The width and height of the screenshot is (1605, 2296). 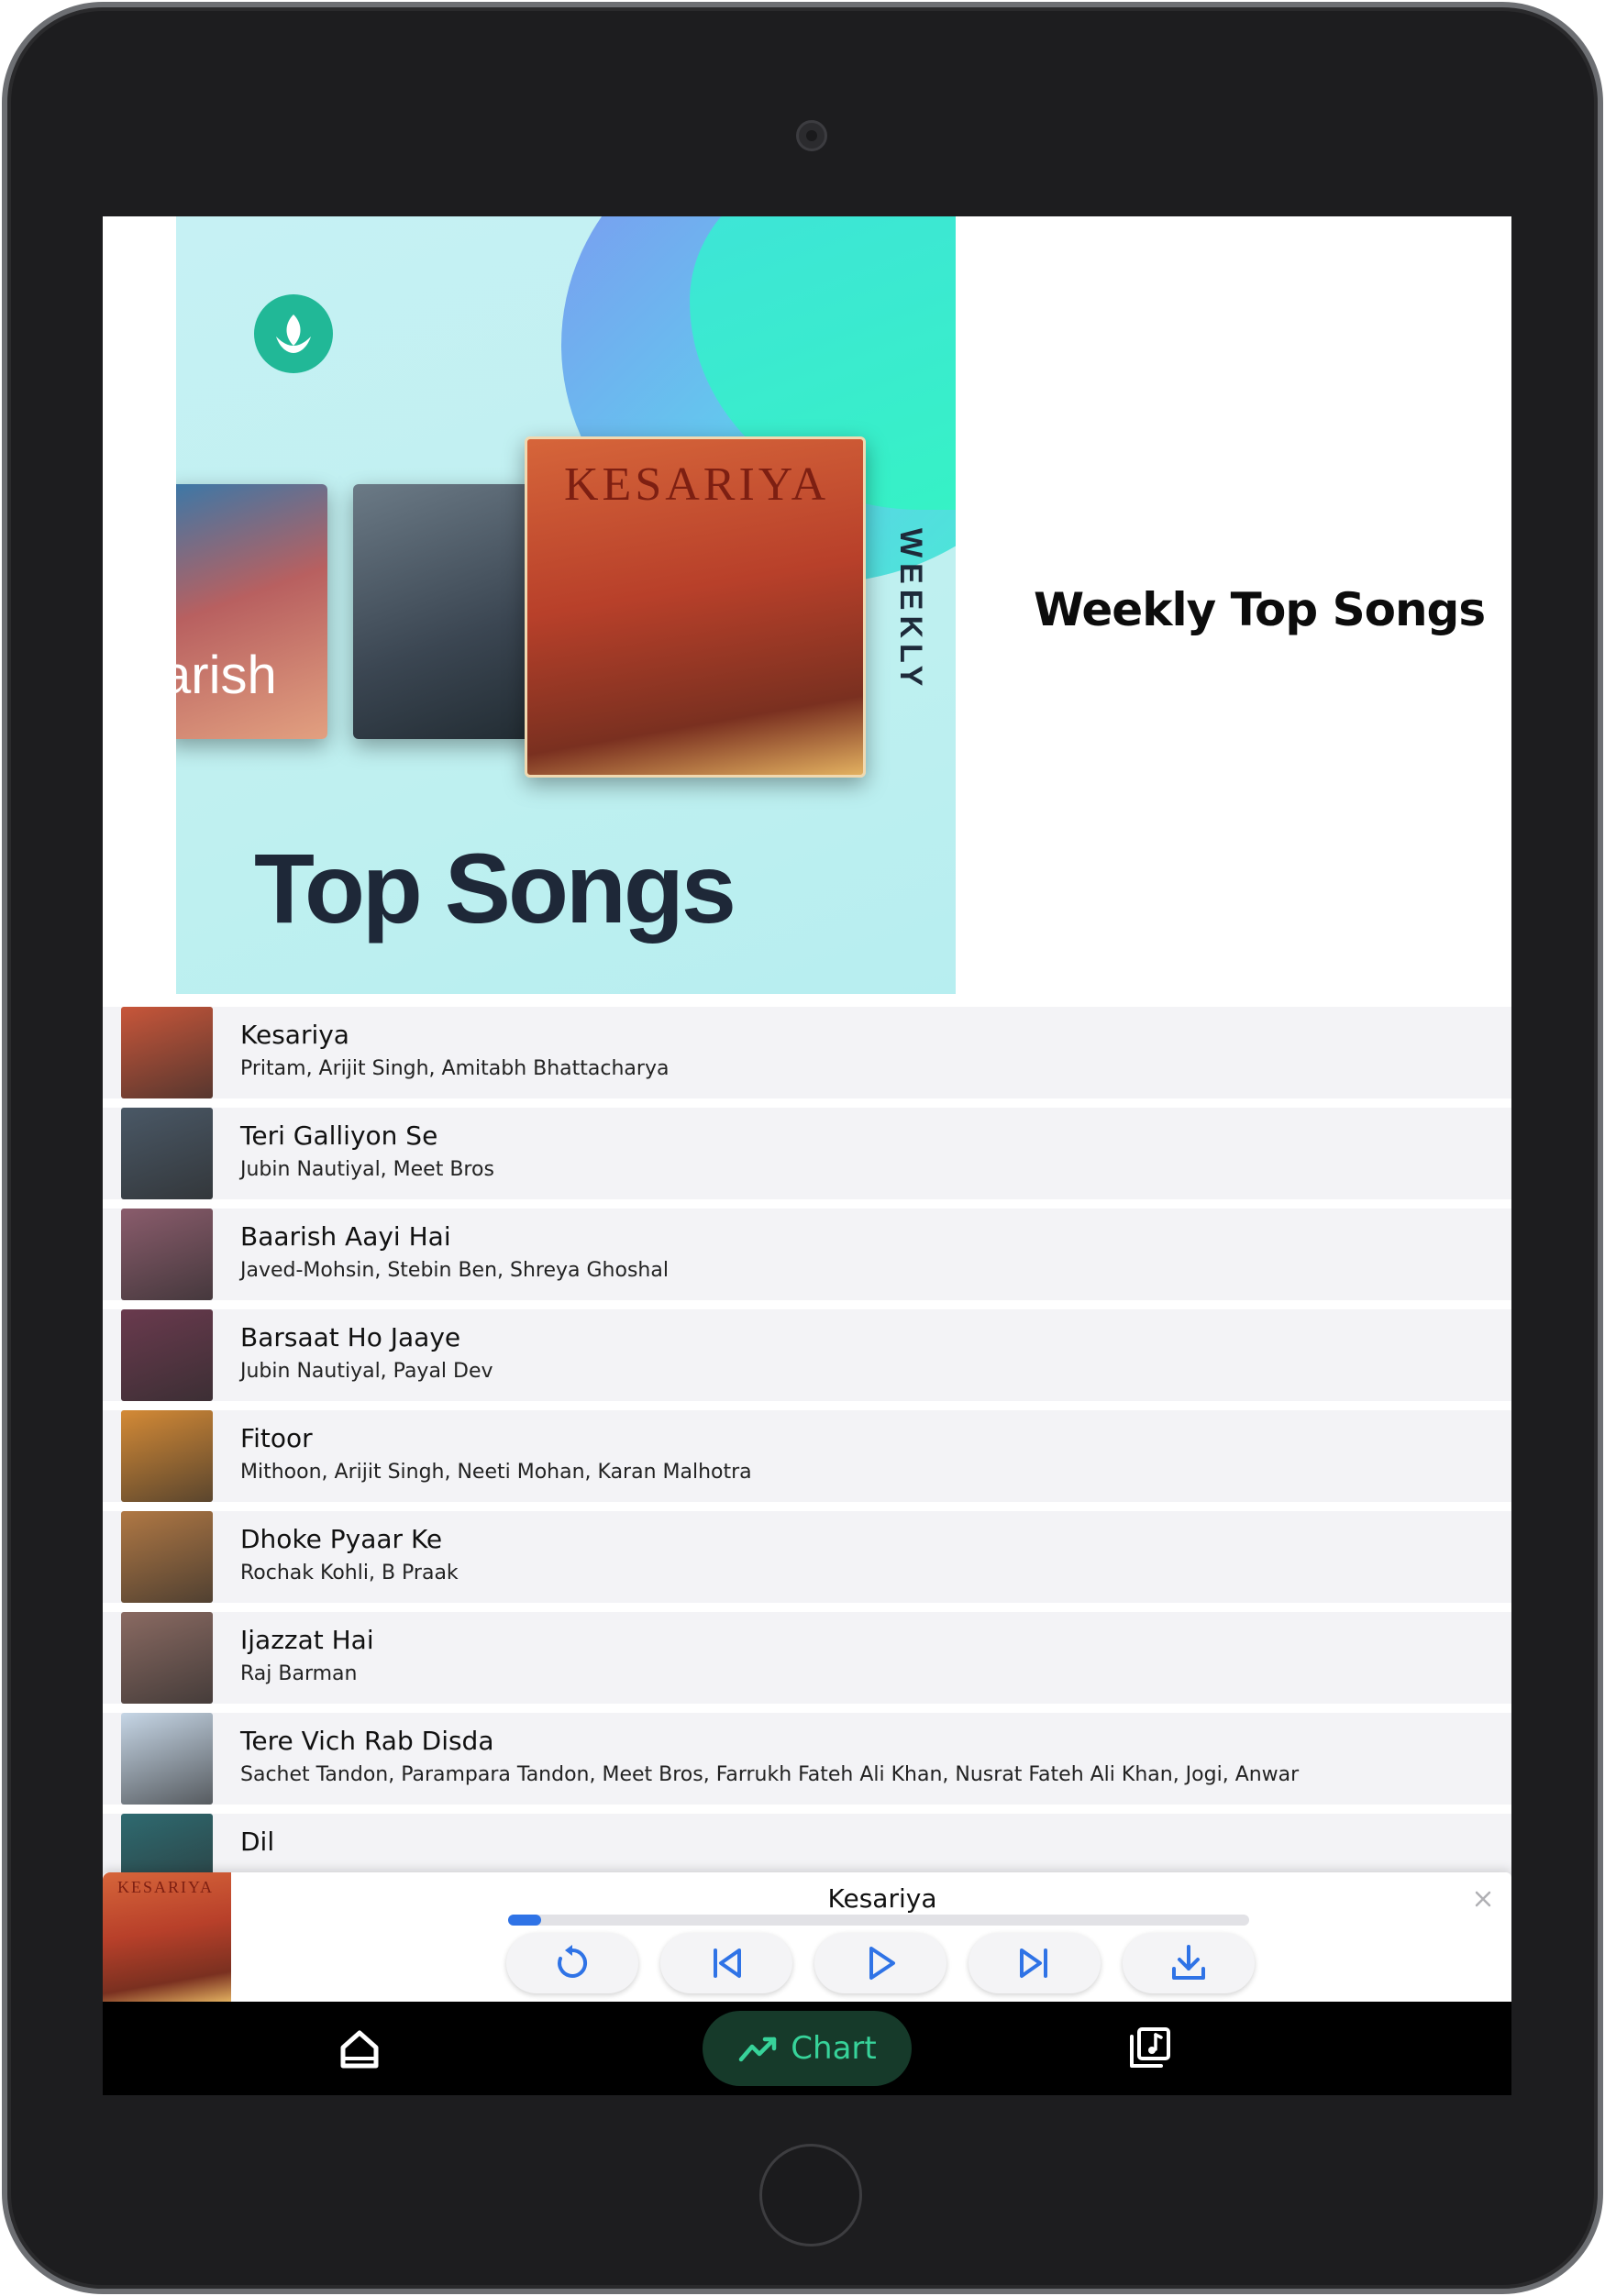 What do you see at coordinates (367, 1169) in the screenshot?
I see `song-artists: Jubin Nautiyal, Meet Bros` at bounding box center [367, 1169].